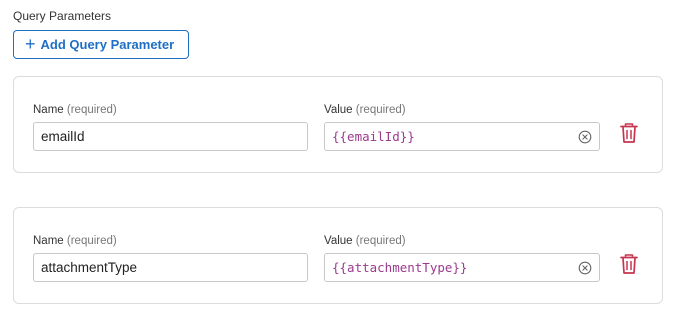 The height and width of the screenshot is (312, 678). I want to click on add-query-parameter-button: + Add Query Parameter, so click(101, 44).